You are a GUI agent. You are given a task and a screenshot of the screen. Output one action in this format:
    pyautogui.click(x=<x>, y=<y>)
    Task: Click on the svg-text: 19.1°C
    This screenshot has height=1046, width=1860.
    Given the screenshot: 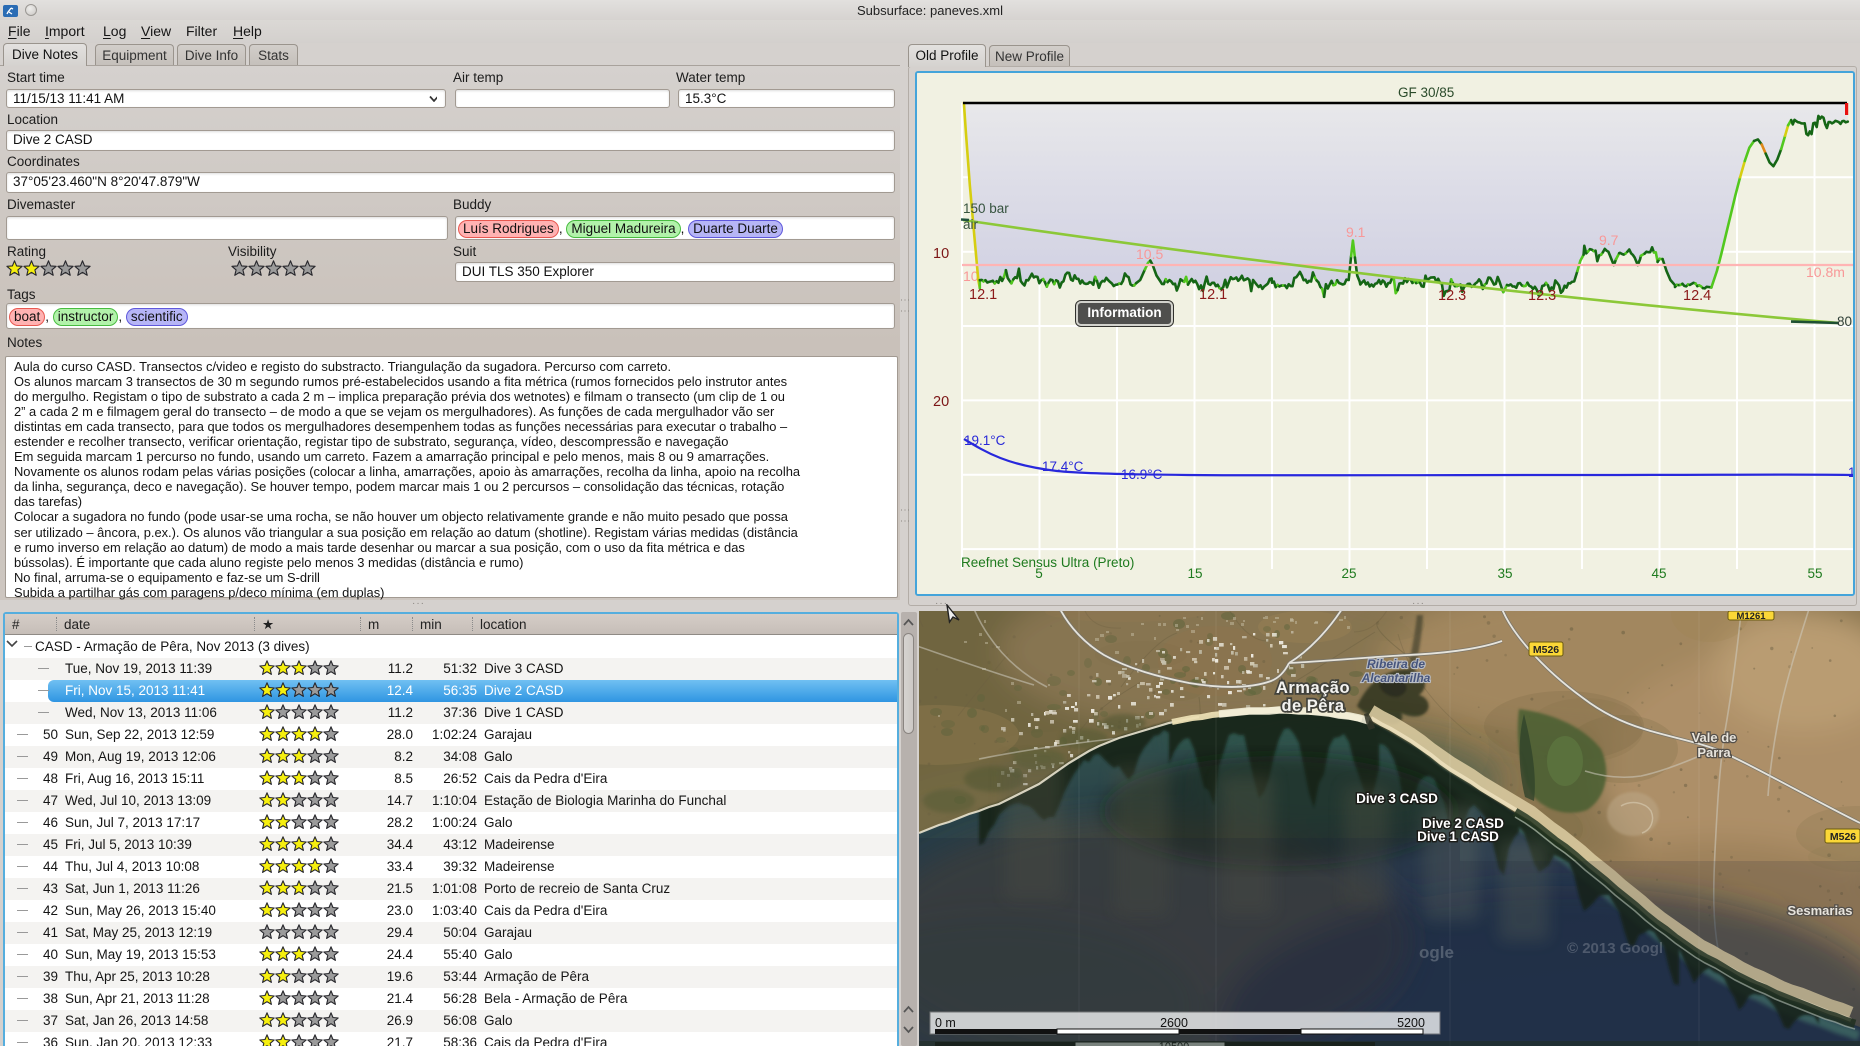 What is the action you would take?
    pyautogui.click(x=985, y=440)
    